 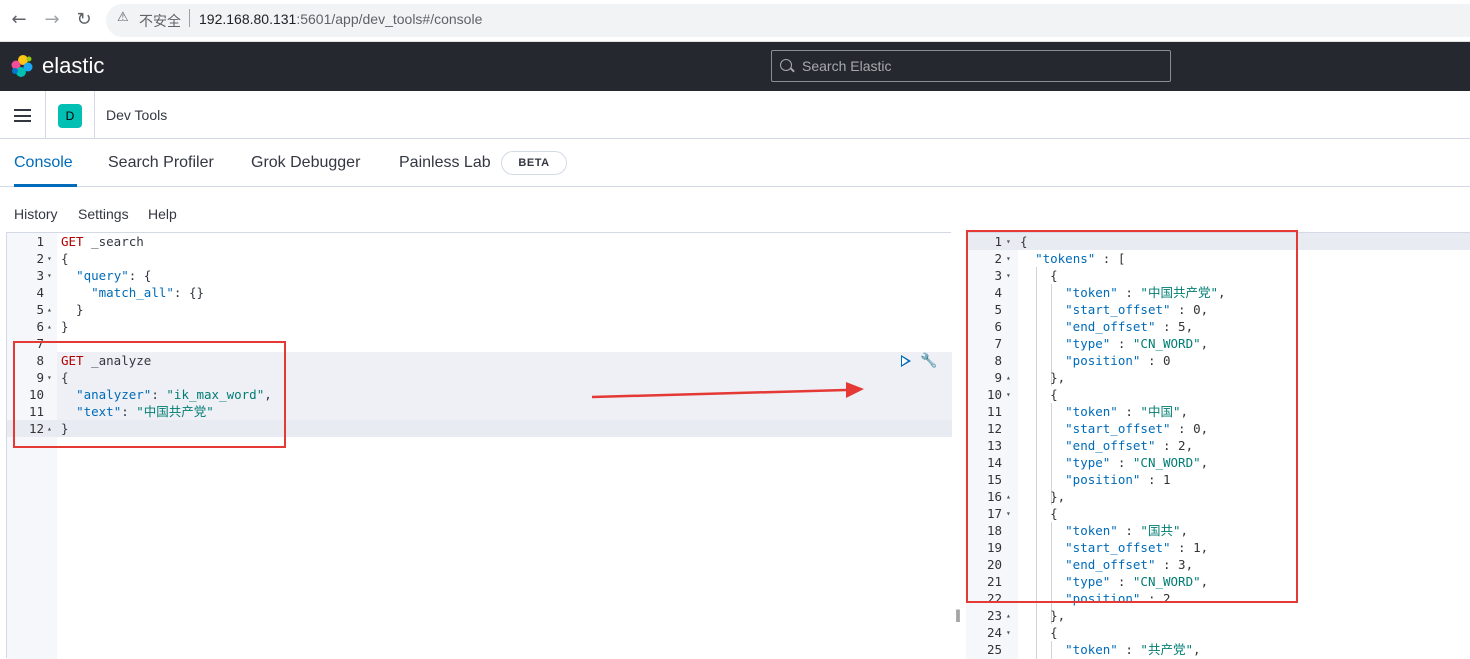 What do you see at coordinates (103, 214) in the screenshot?
I see `menu-settings: Settings` at bounding box center [103, 214].